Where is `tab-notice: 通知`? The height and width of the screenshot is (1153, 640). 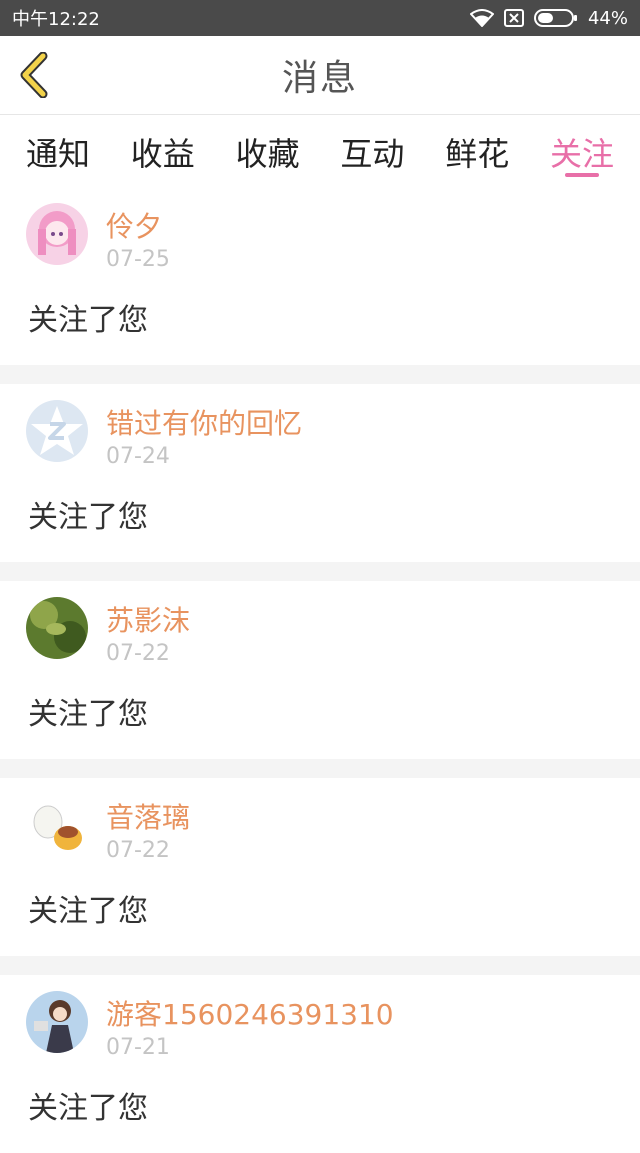 tab-notice: 通知 is located at coordinates (58, 151).